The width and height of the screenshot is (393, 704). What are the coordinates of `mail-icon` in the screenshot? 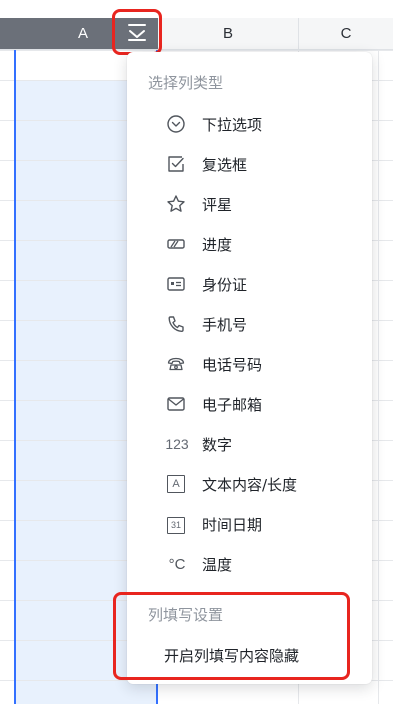 It's located at (176, 404).